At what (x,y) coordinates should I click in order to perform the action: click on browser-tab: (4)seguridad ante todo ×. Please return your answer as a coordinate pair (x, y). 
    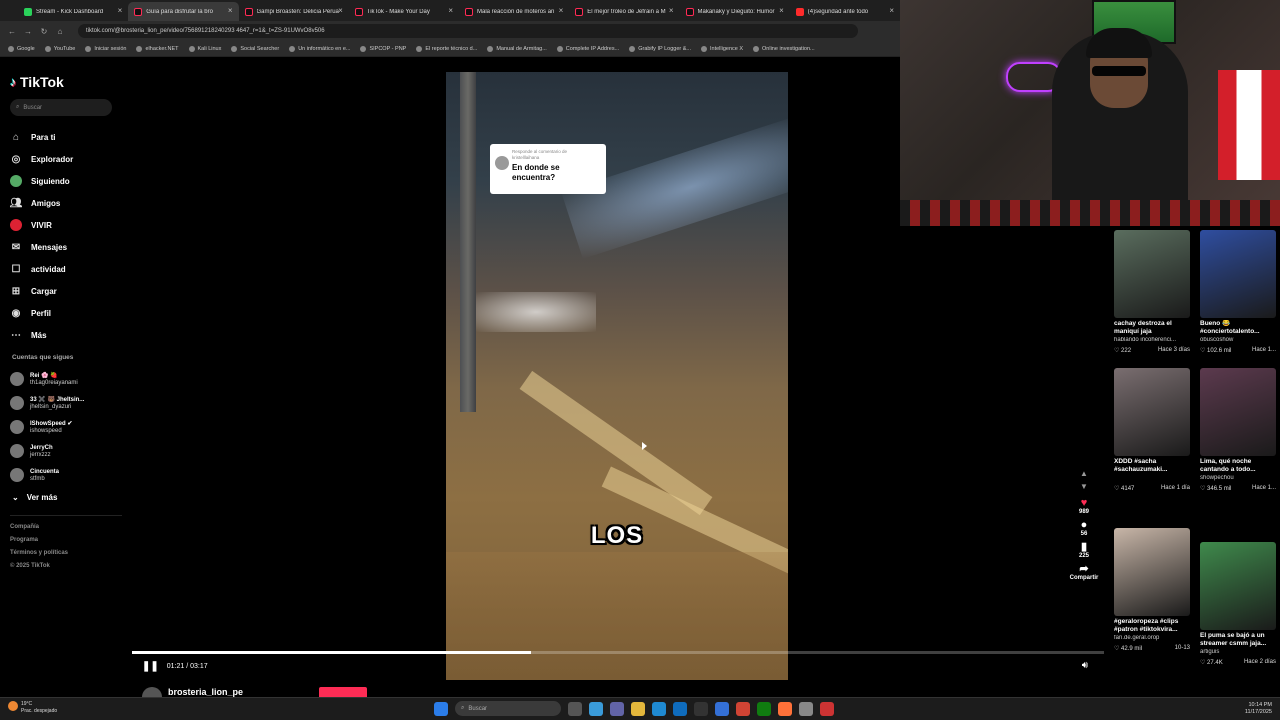
    Looking at the image, I should click on (845, 11).